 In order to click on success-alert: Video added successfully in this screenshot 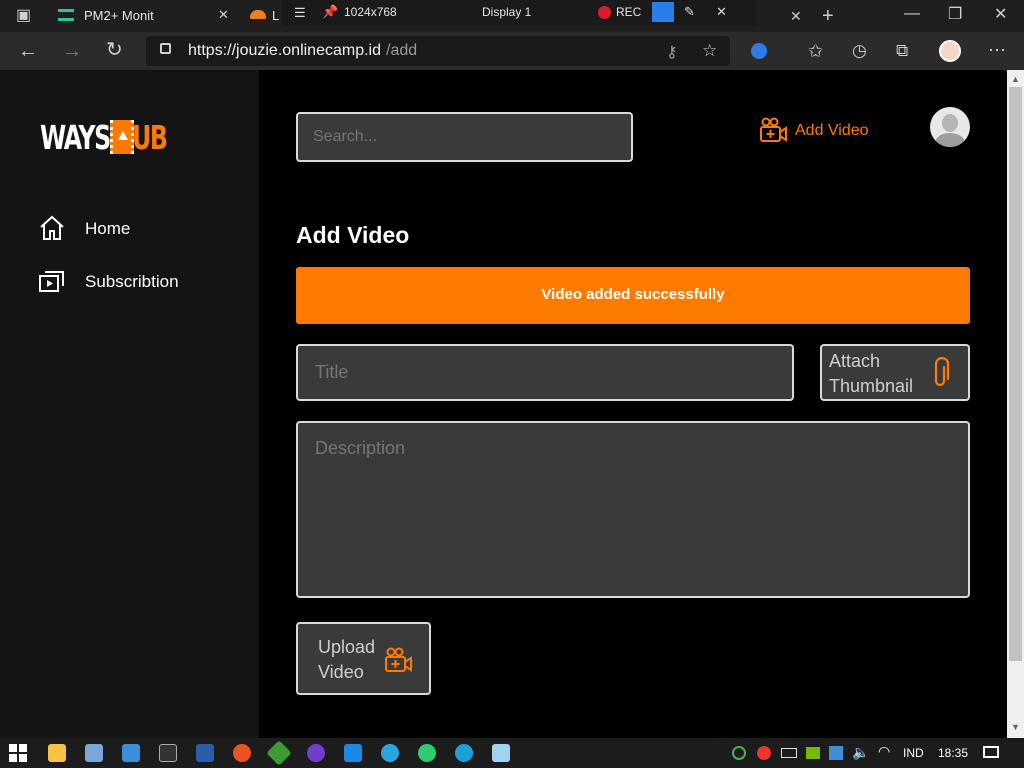, I will do `click(633, 295)`.